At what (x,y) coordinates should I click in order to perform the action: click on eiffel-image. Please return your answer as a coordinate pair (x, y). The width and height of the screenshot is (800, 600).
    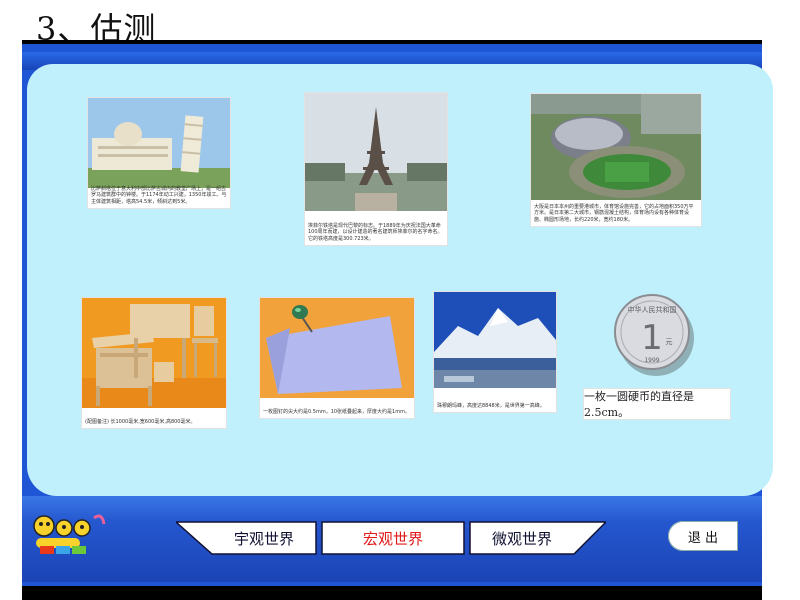
    Looking at the image, I should click on (376, 152).